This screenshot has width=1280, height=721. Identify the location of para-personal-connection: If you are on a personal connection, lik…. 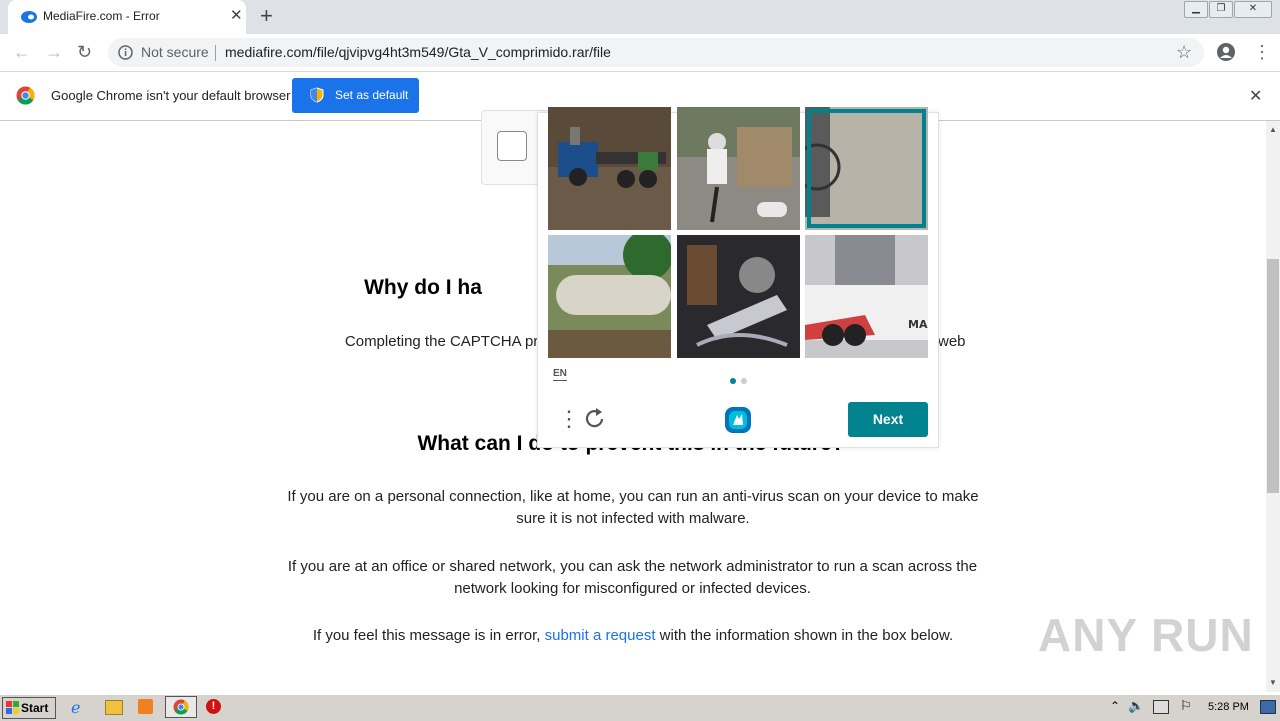
(633, 507).